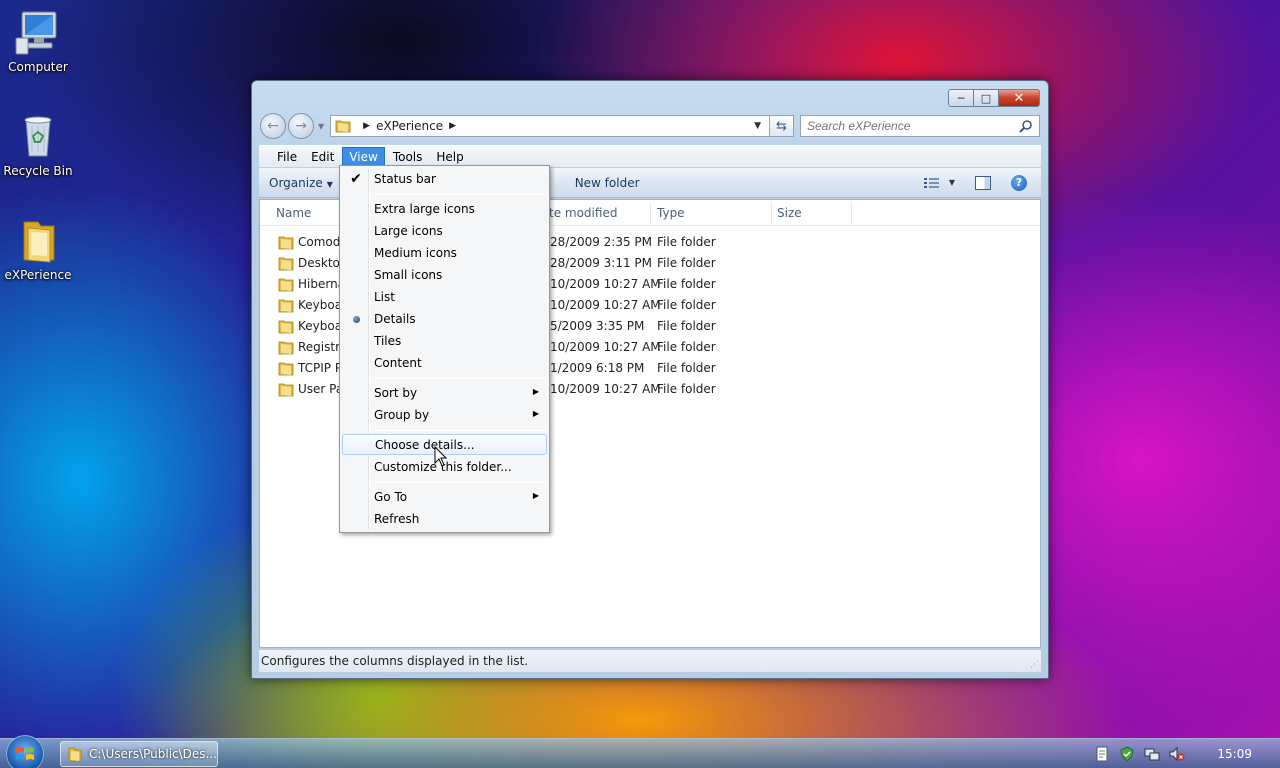  I want to click on taskbar-clock: 15:09, so click(1234, 754).